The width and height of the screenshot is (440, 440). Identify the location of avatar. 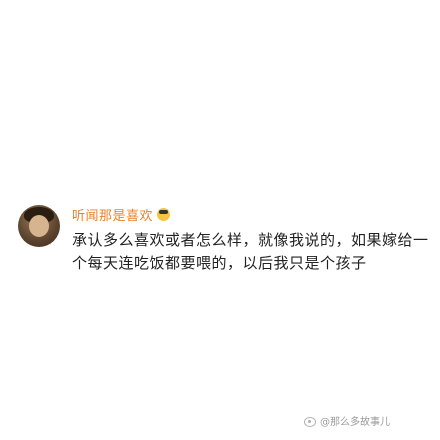
(39, 226).